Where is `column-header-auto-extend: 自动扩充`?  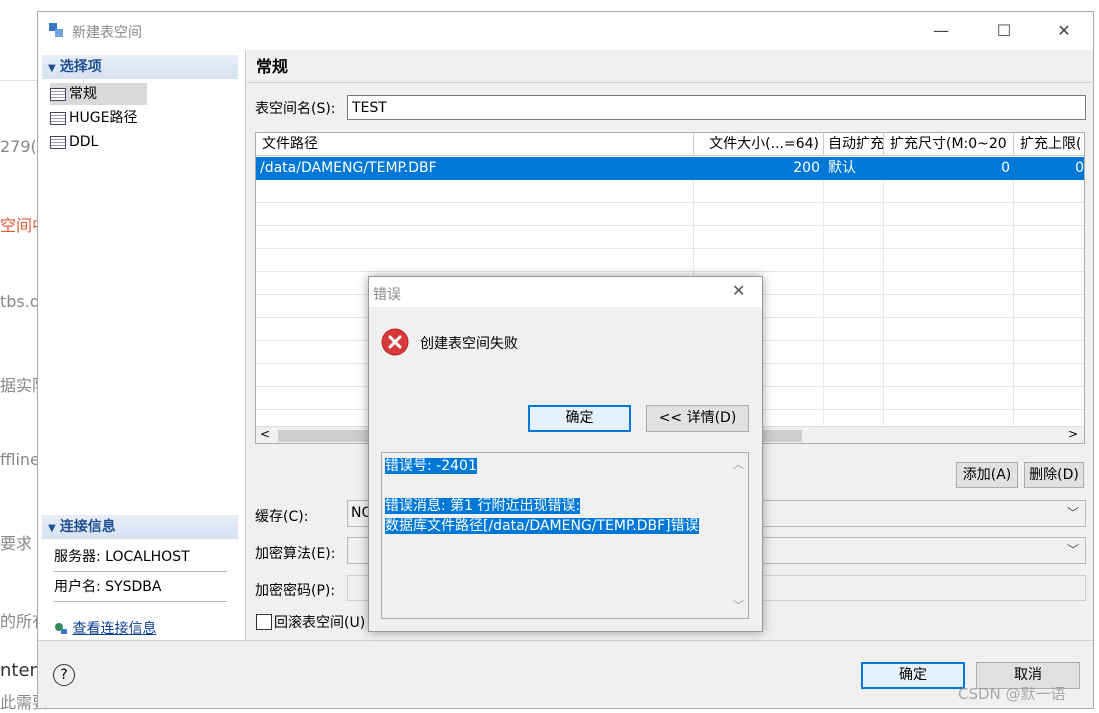 column-header-auto-extend: 自动扩充 is located at coordinates (854, 144).